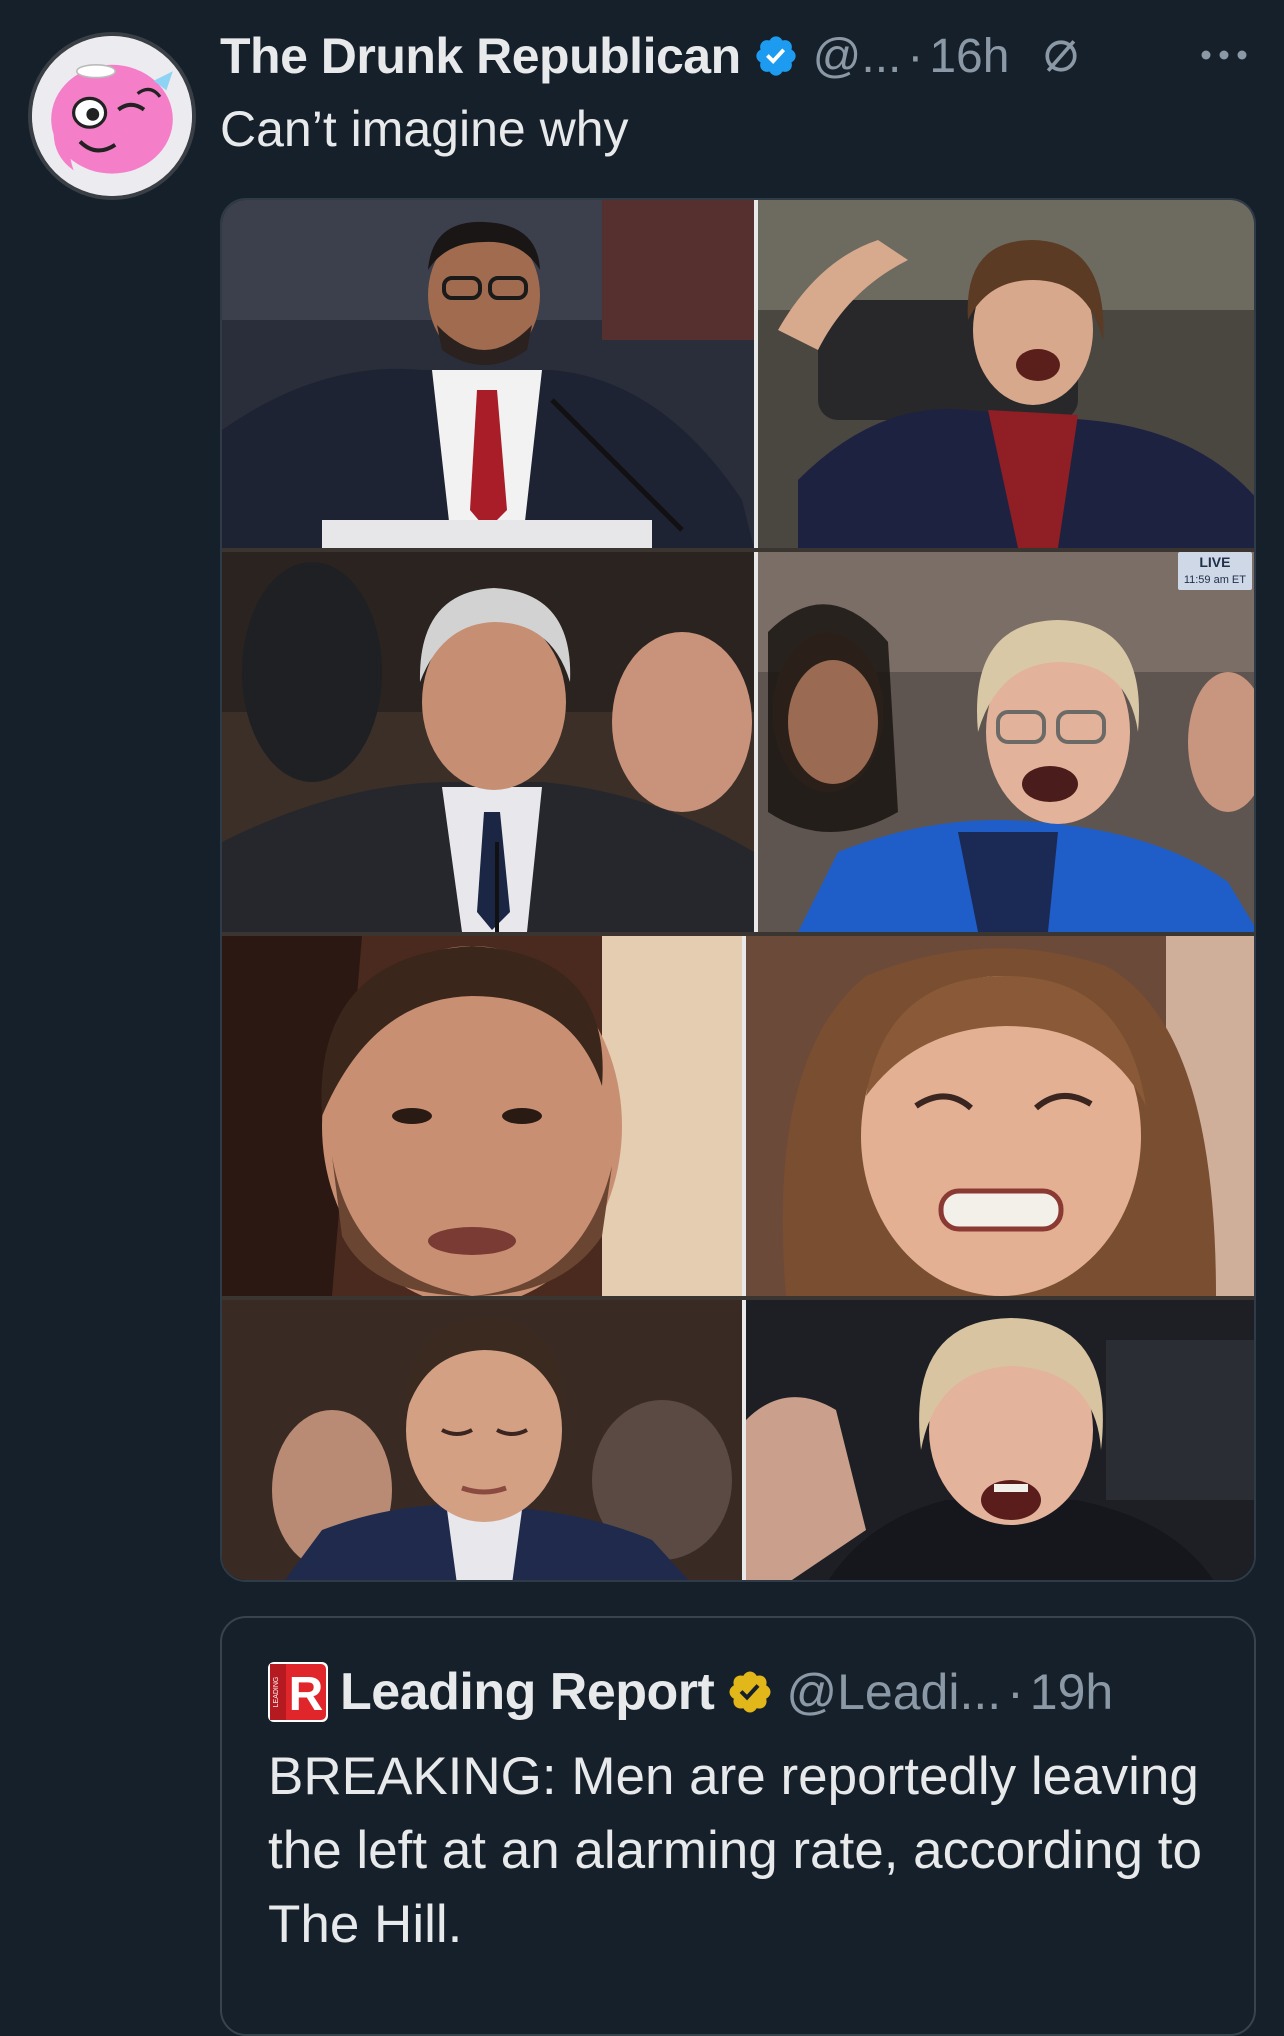 The width and height of the screenshot is (1284, 2036). I want to click on tweet-text: Can’t imagine why, so click(424, 129).